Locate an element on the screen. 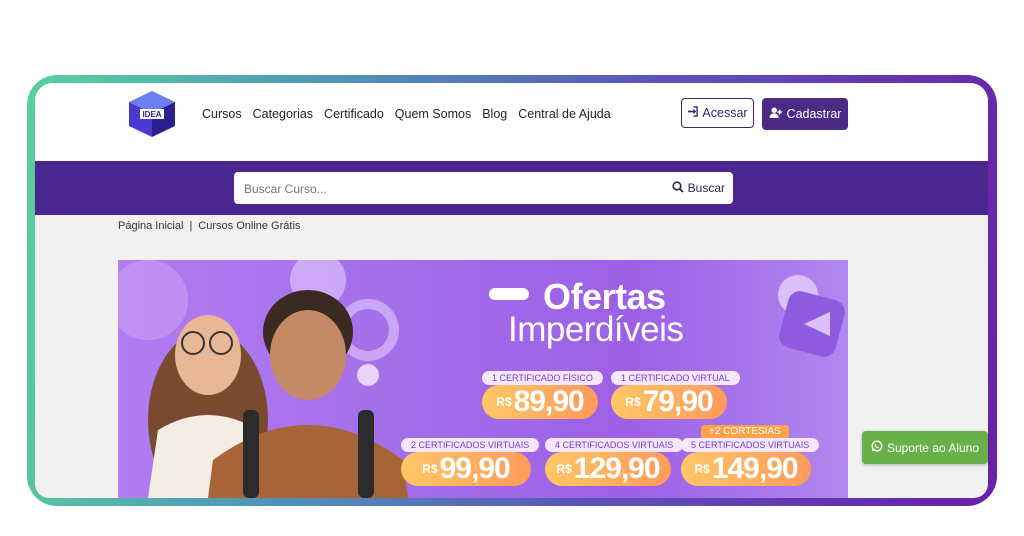  search-box: Buscar is located at coordinates (483, 189).